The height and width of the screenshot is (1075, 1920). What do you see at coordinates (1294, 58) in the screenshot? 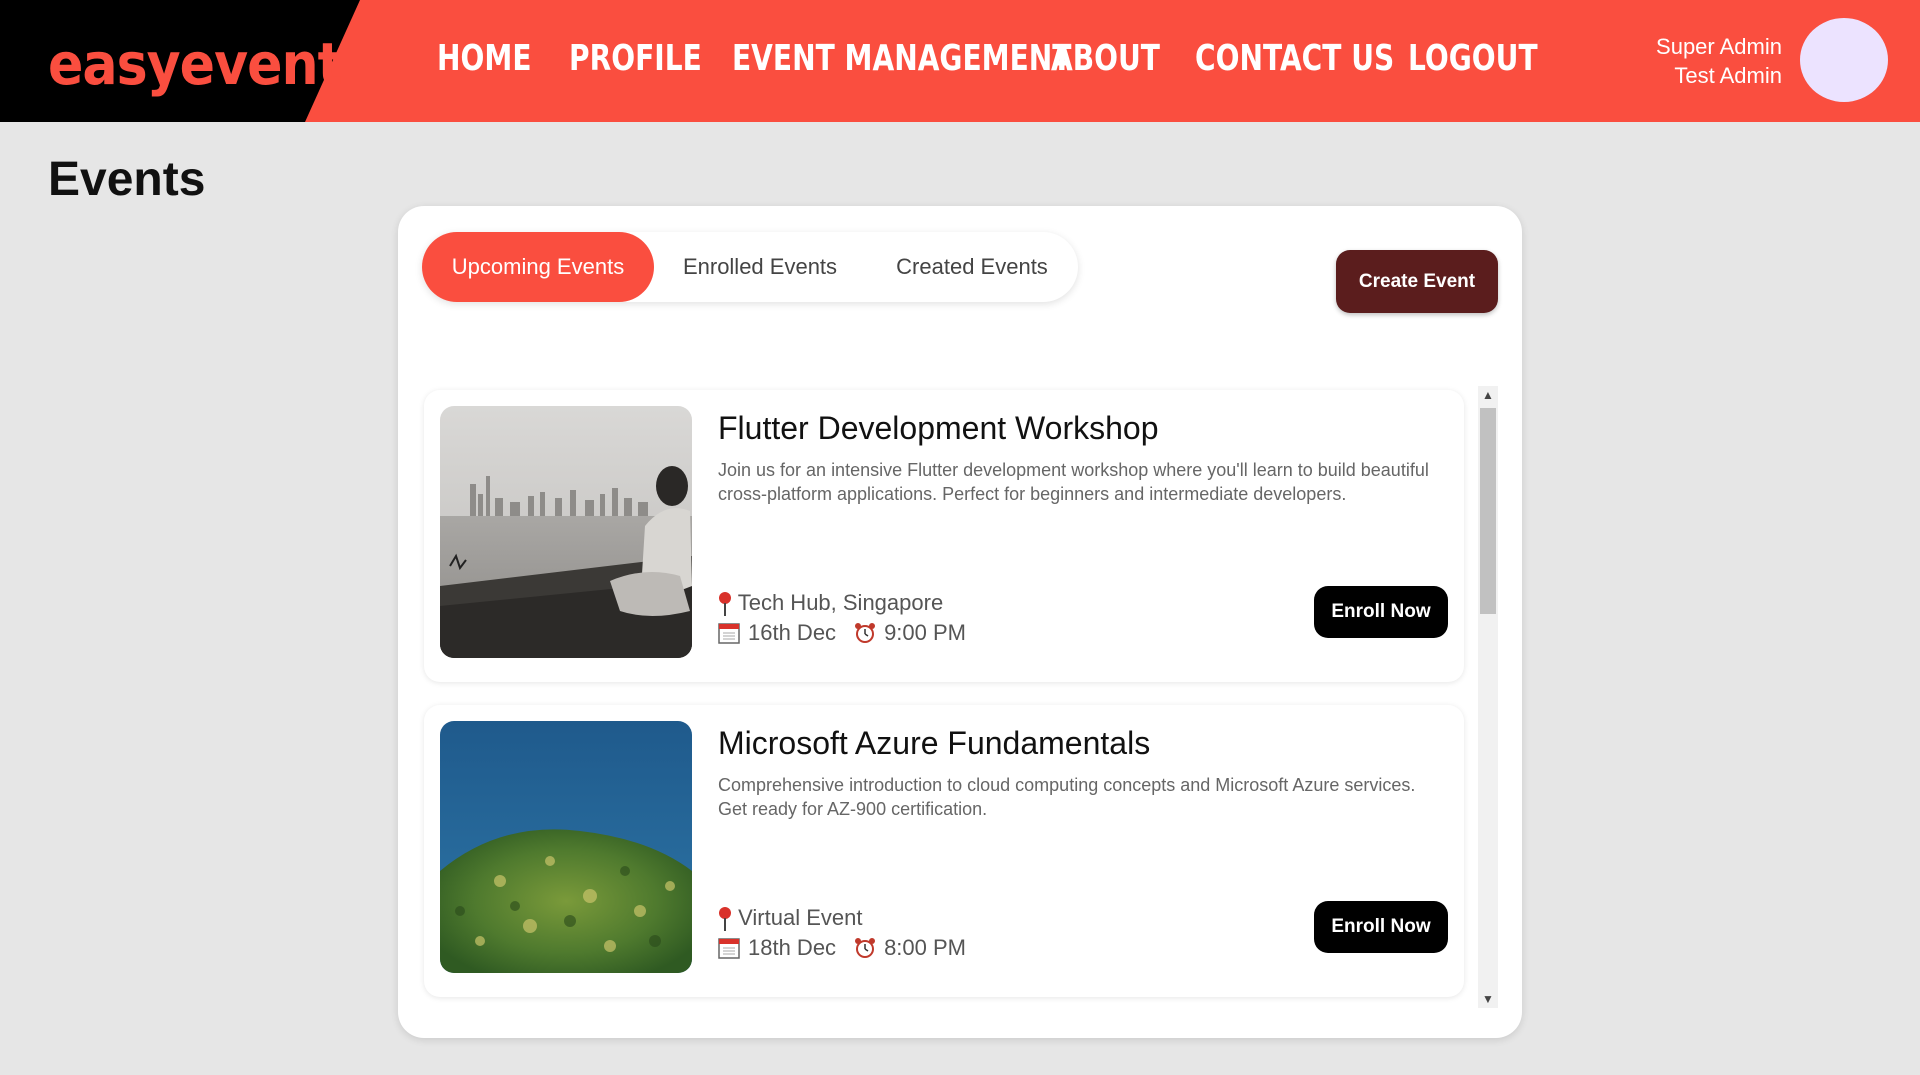
I see `nav-contact-us: CONTACT US` at bounding box center [1294, 58].